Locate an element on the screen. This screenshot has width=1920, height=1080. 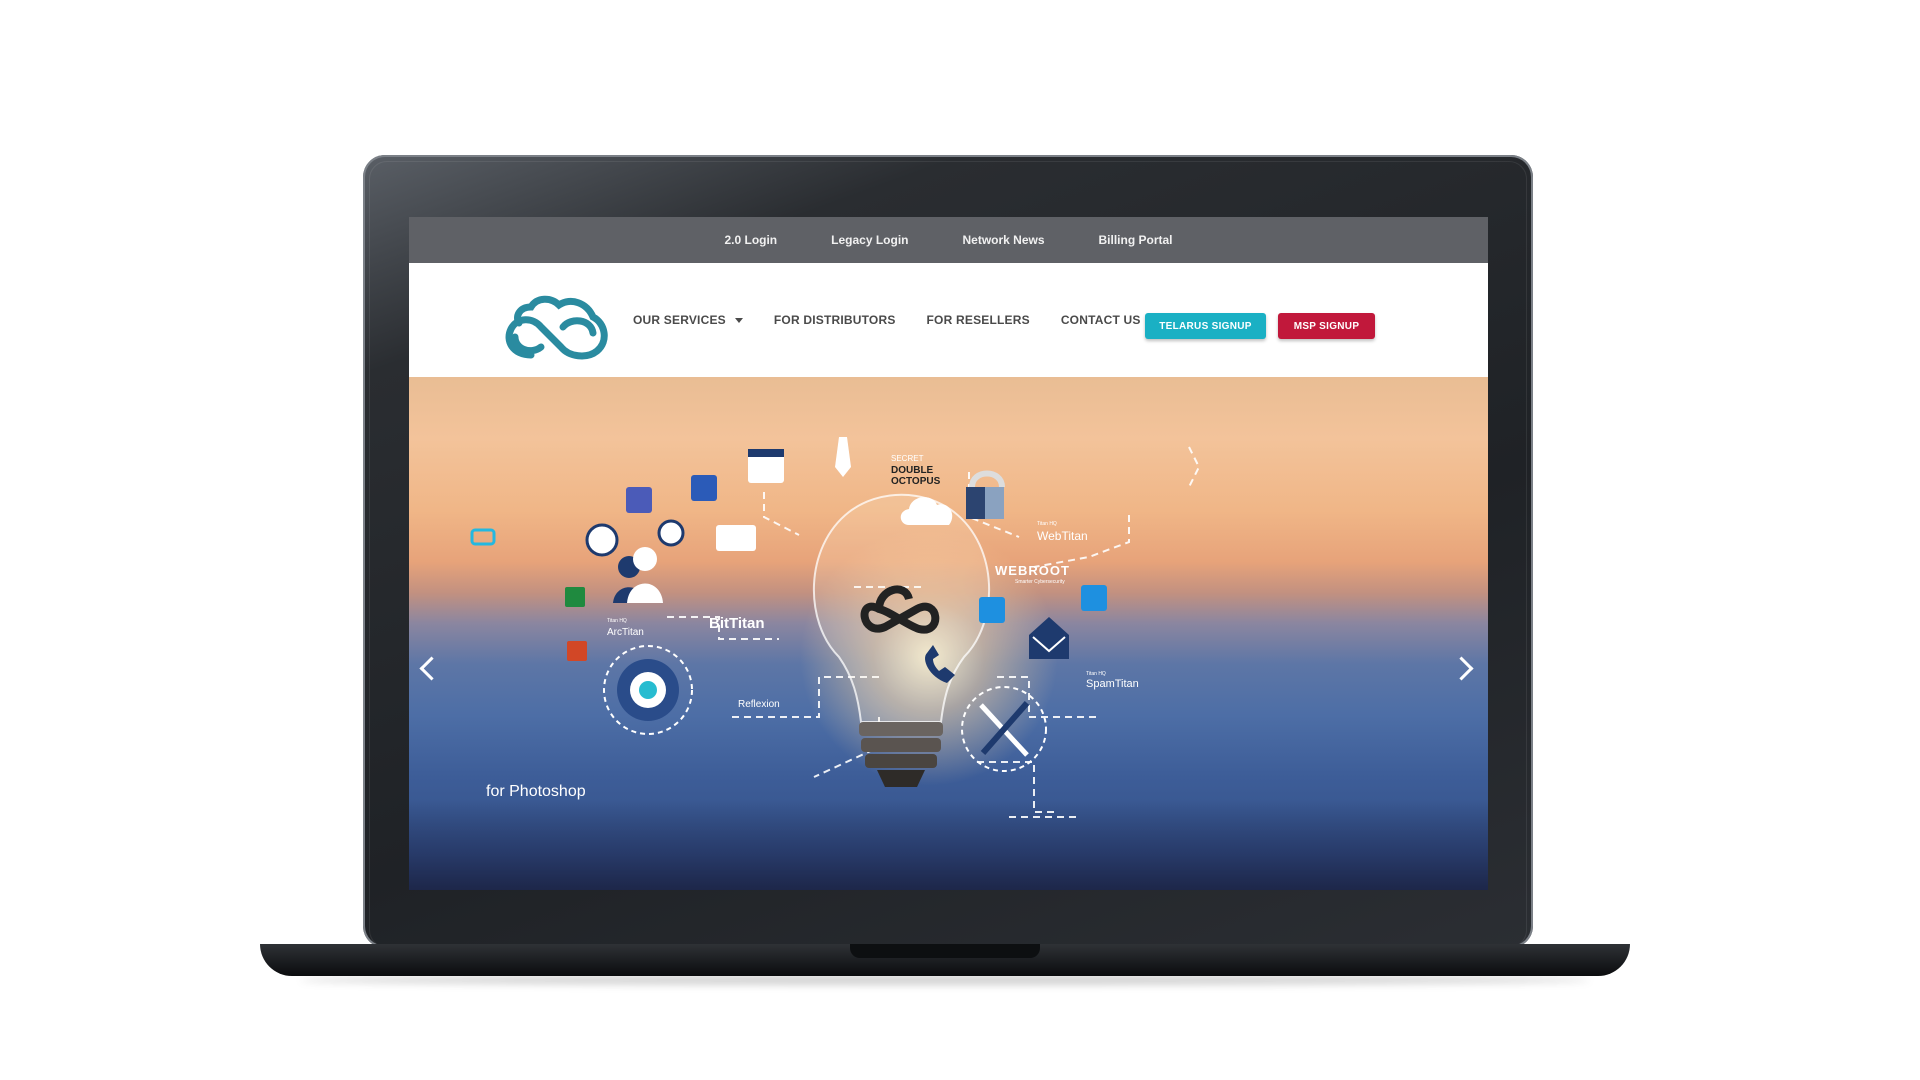
nav-our-services: OUR SERVICES is located at coordinates (688, 320).